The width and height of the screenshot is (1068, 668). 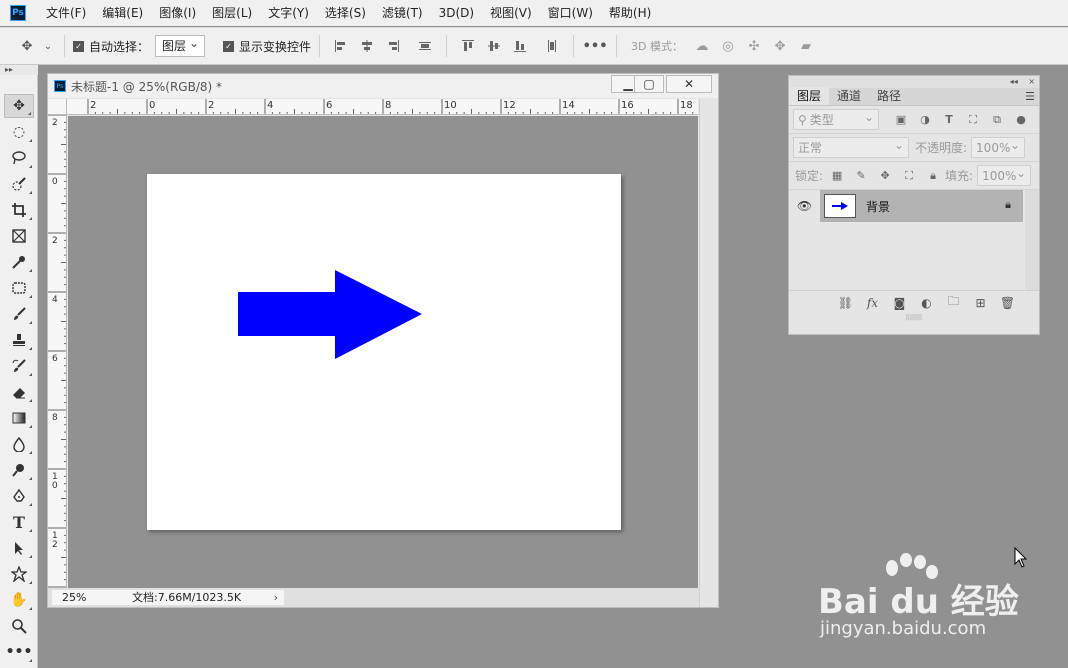 I want to click on move-tool-preset-icon: ✥, so click(x=27, y=46).